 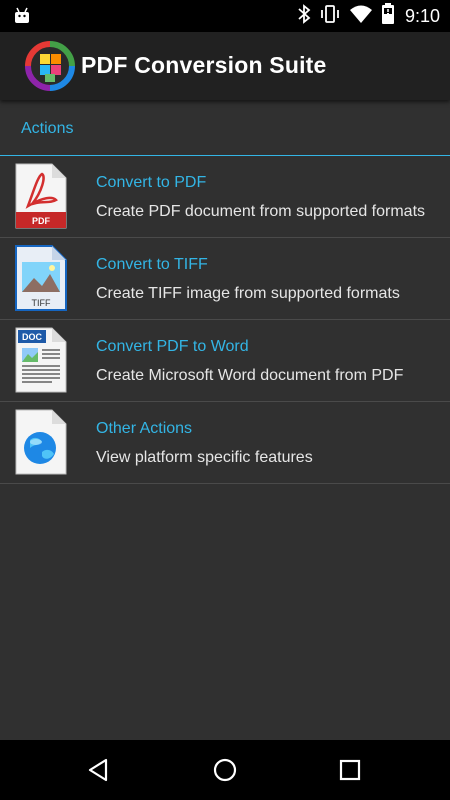 I want to click on app-logo-icon, so click(x=50, y=66).